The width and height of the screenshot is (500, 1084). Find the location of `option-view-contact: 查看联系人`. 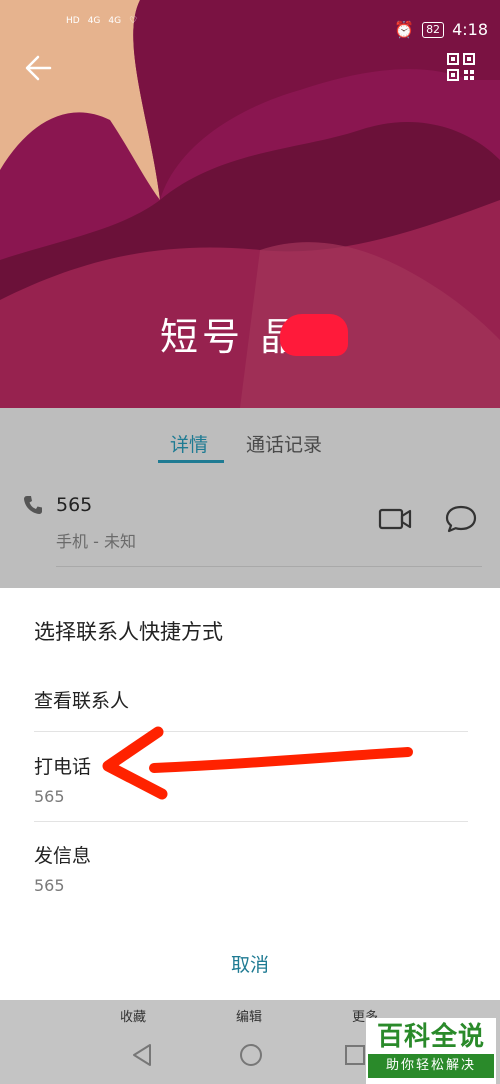

option-view-contact: 查看联系人 is located at coordinates (251, 699).